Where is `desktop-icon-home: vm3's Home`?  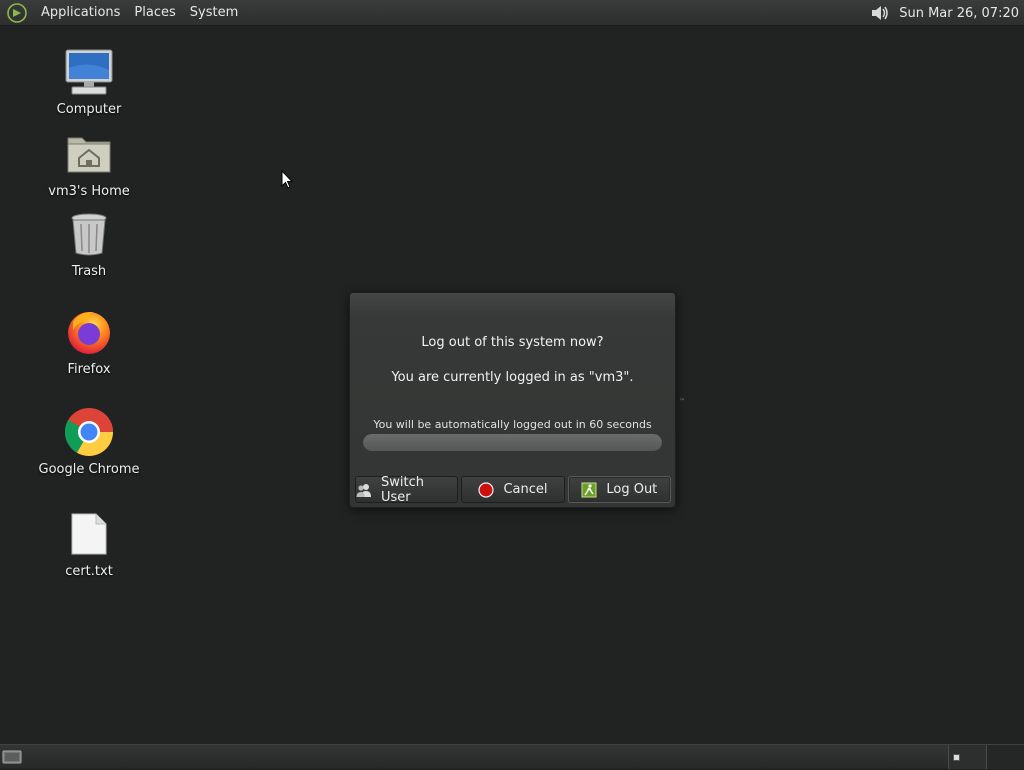
desktop-icon-home: vm3's Home is located at coordinates (89, 163).